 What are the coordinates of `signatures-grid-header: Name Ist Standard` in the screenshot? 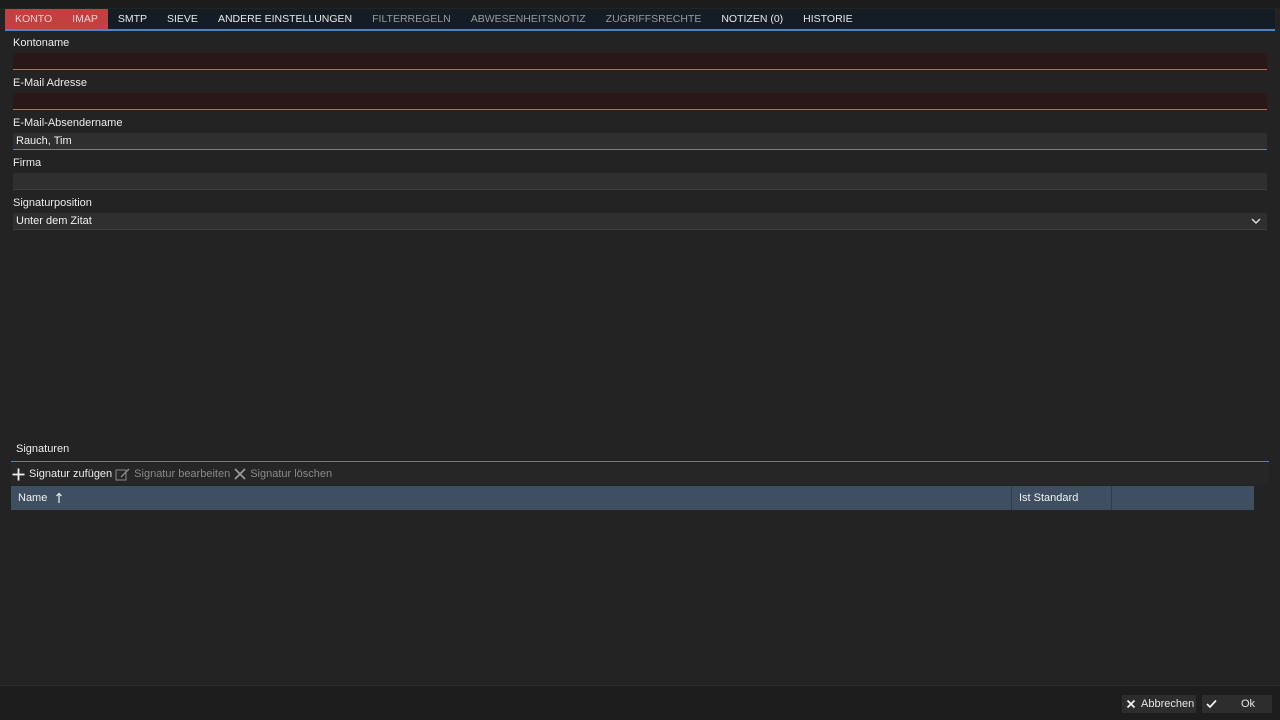 It's located at (632, 498).